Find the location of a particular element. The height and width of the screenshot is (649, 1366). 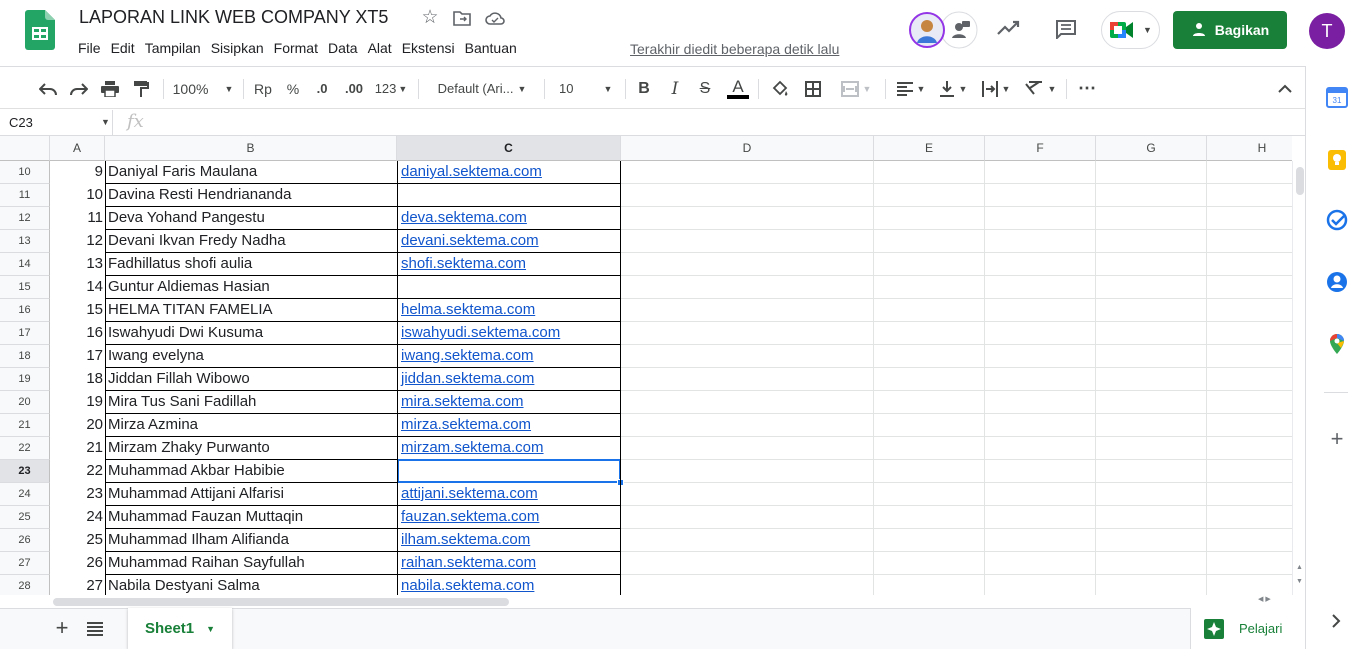

borders-icon is located at coordinates (813, 88).